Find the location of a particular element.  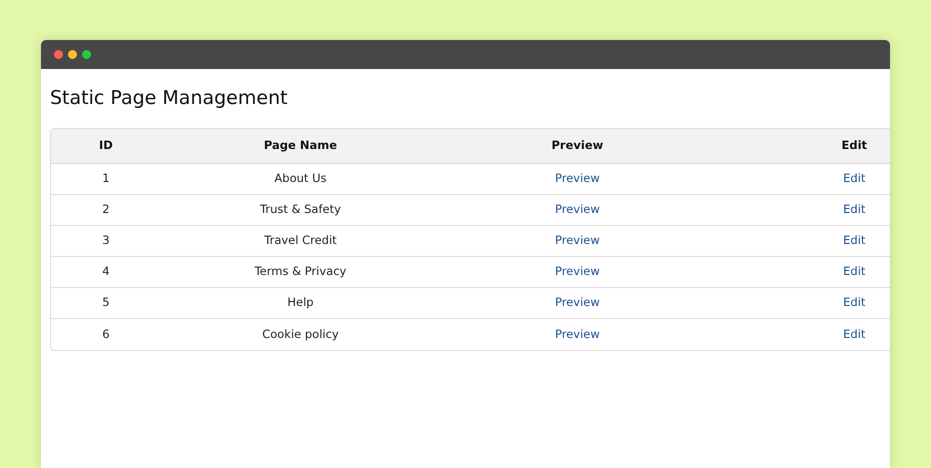

column-header: ID is located at coordinates (105, 145).